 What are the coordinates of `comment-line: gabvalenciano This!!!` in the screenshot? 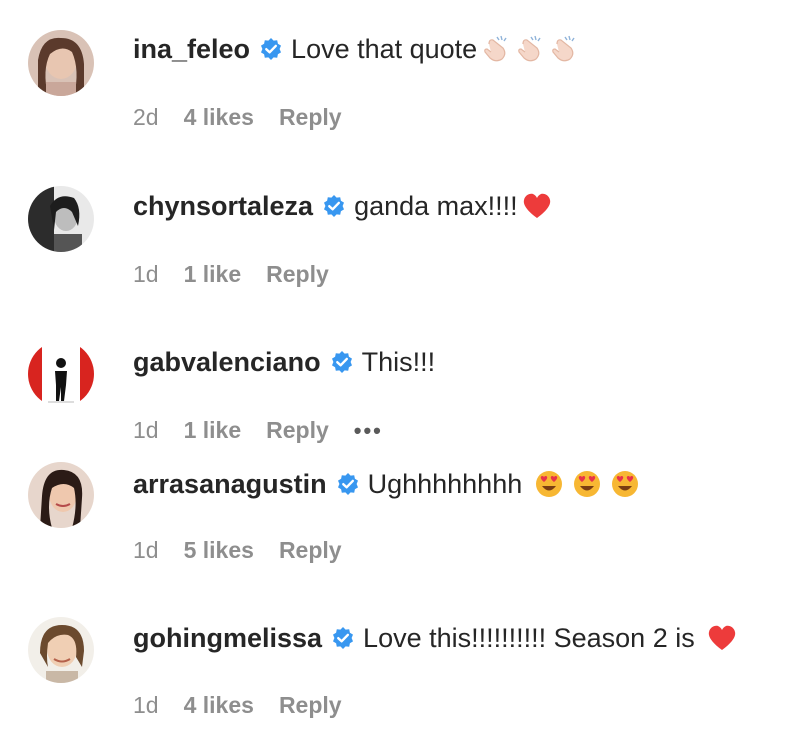 It's located at (284, 362).